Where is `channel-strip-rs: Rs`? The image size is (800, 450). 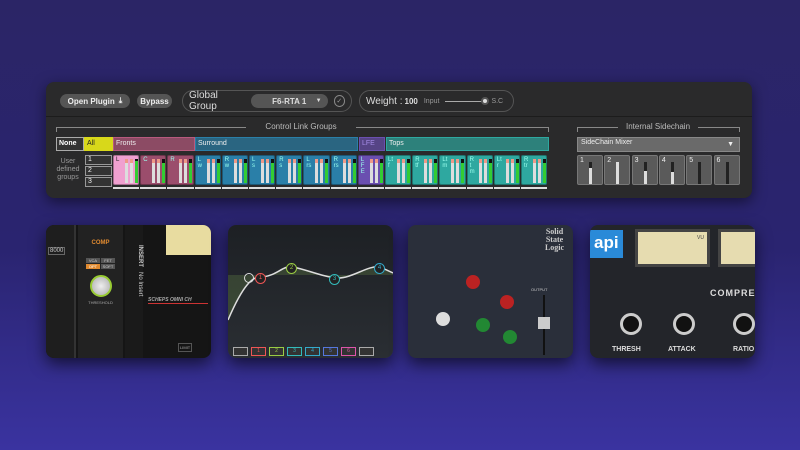
channel-strip-rs: Rs is located at coordinates (289, 170).